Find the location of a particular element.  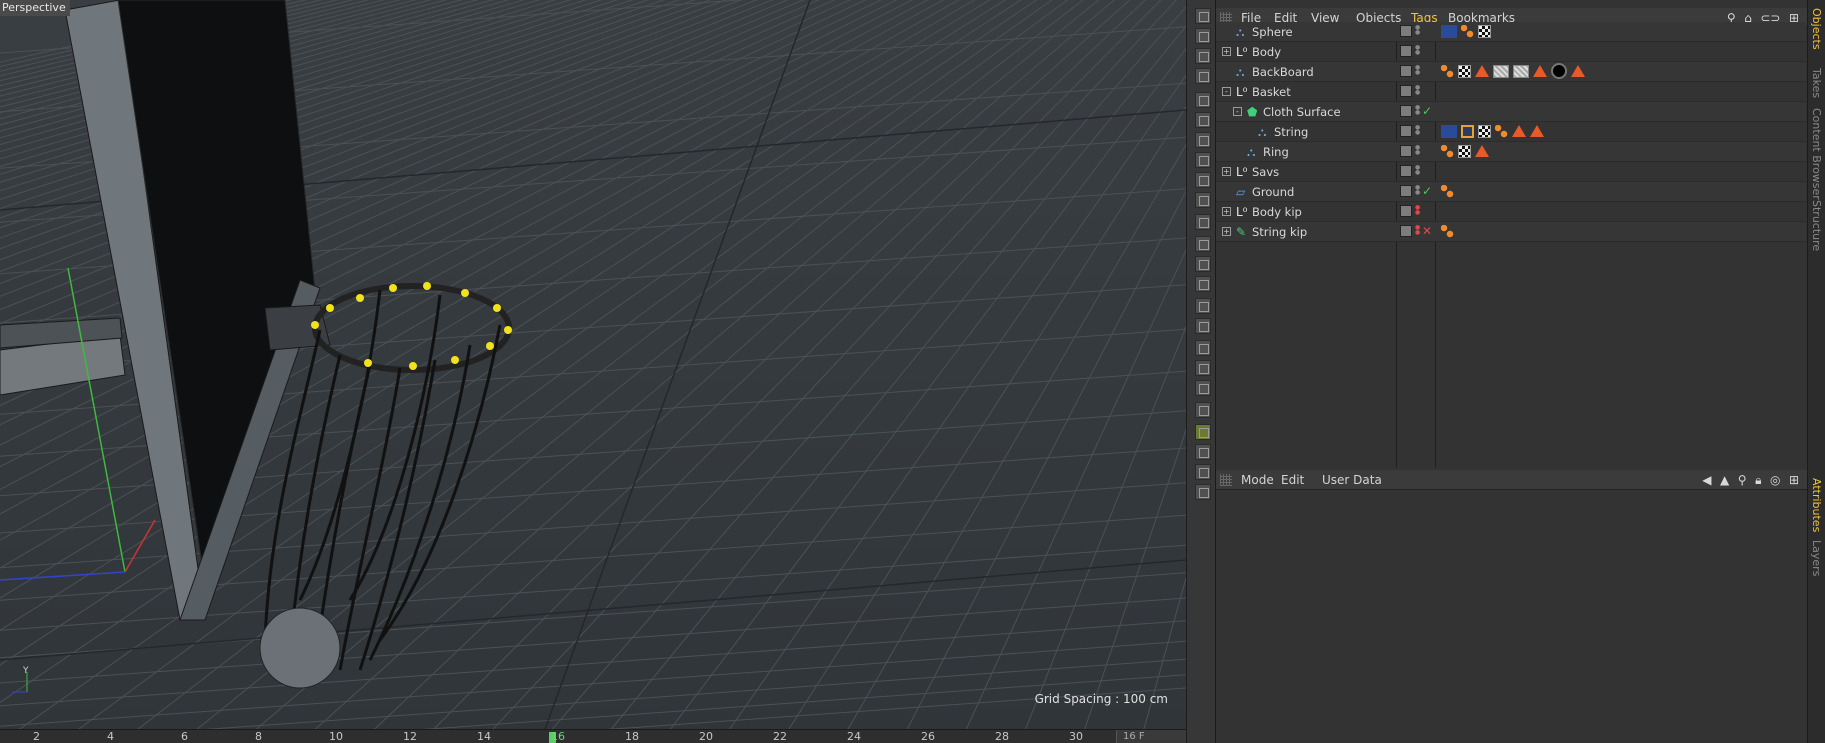

viewport-label: Perspective is located at coordinates (35, 8).